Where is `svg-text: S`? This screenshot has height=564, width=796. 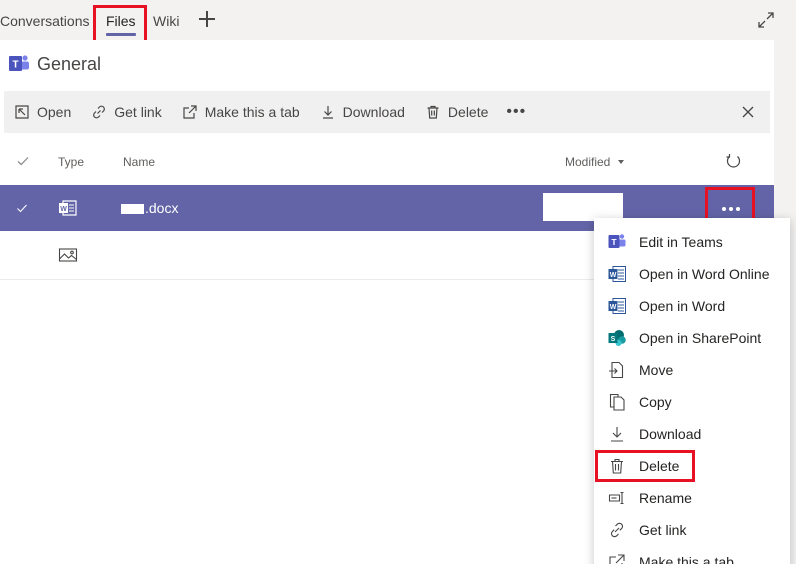 svg-text: S is located at coordinates (613, 339).